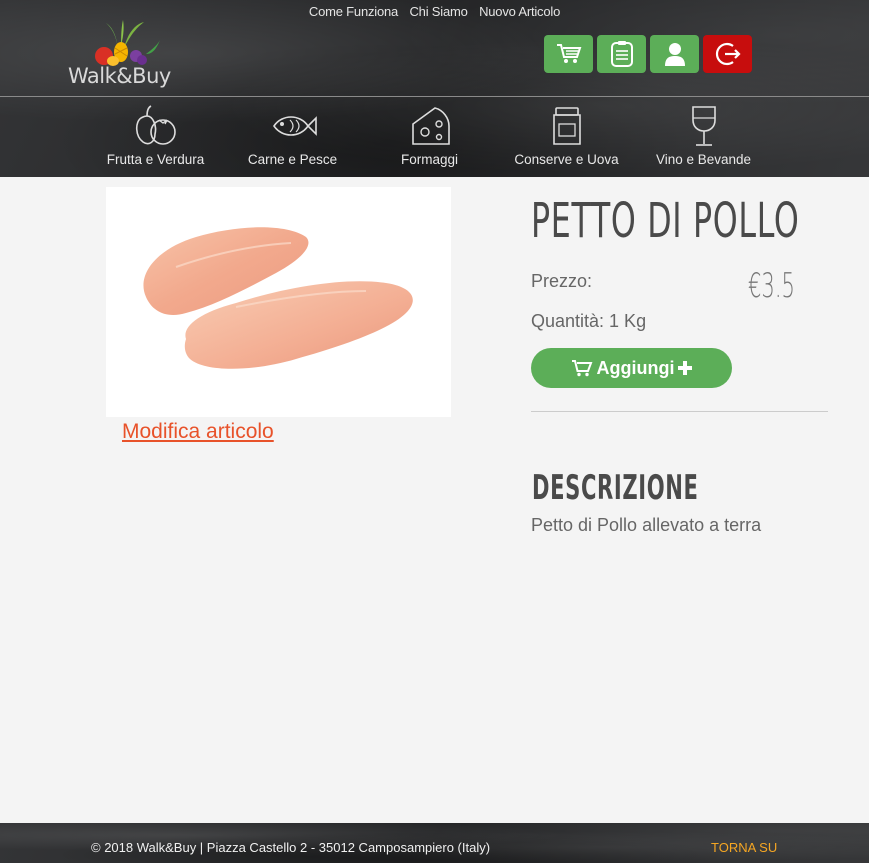  I want to click on description-text: Petto di Pollo allevato a terra, so click(646, 525).